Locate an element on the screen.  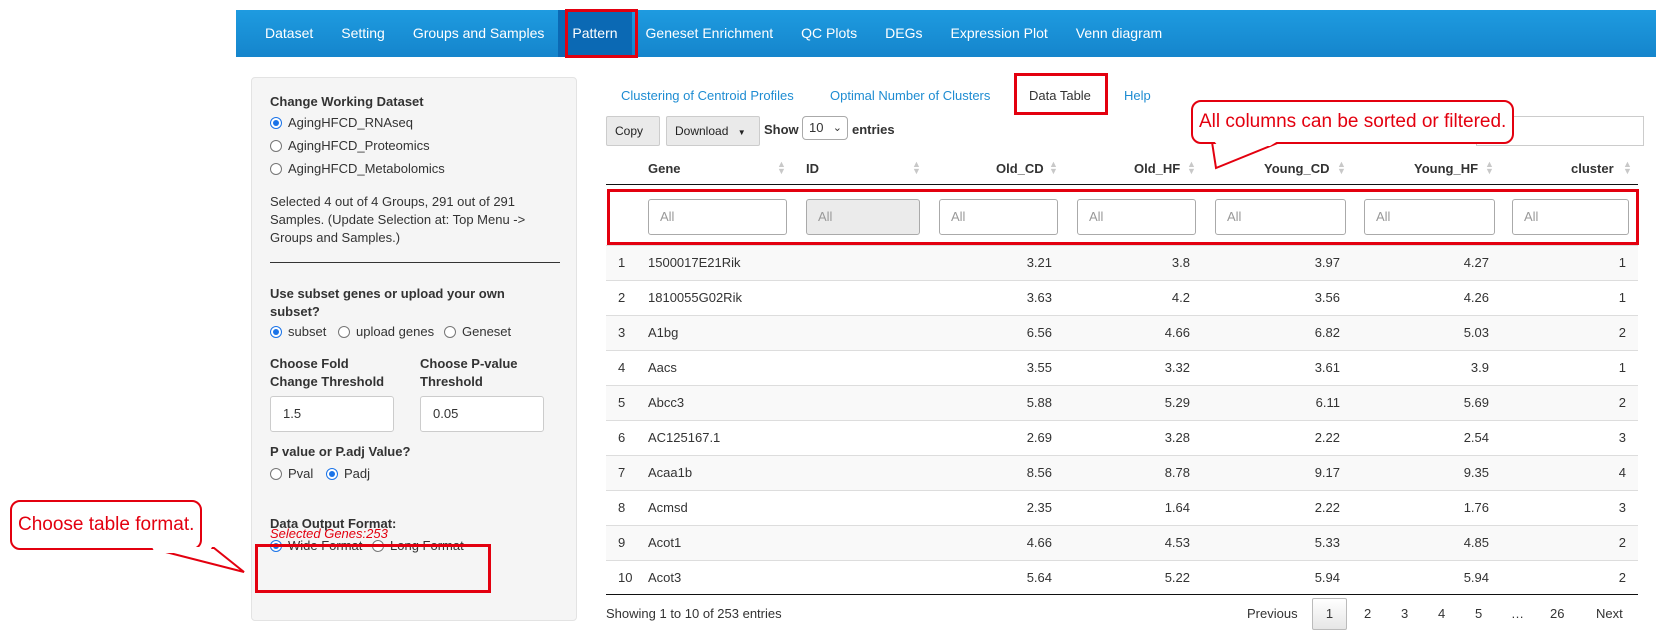
pagination-page-26: 26 is located at coordinates (1557, 613).